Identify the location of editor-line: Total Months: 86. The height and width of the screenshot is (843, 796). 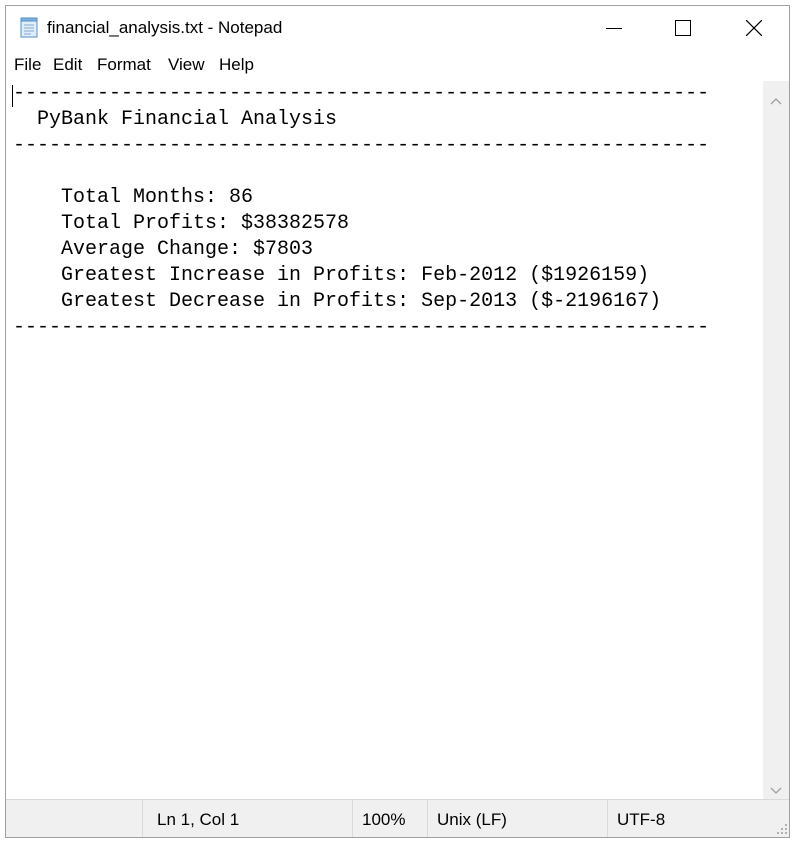
(133, 197).